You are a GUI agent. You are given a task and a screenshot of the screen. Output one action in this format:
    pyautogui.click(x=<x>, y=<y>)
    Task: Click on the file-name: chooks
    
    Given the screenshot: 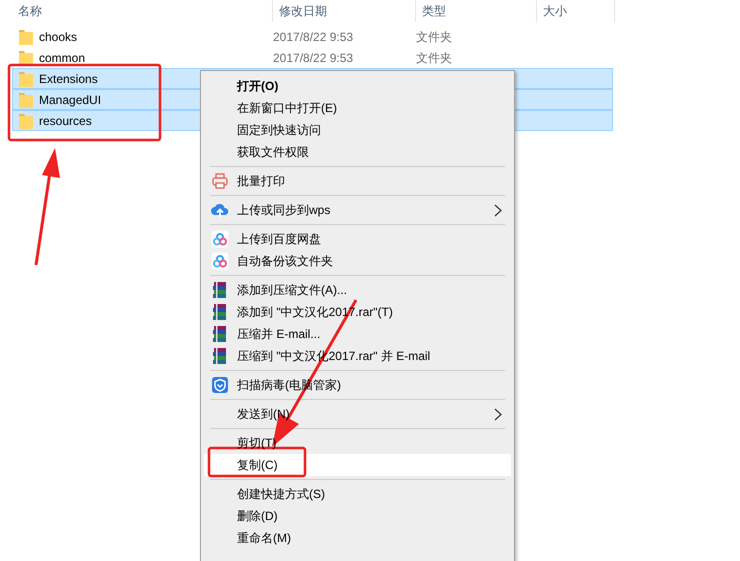 What is the action you would take?
    pyautogui.click(x=58, y=37)
    